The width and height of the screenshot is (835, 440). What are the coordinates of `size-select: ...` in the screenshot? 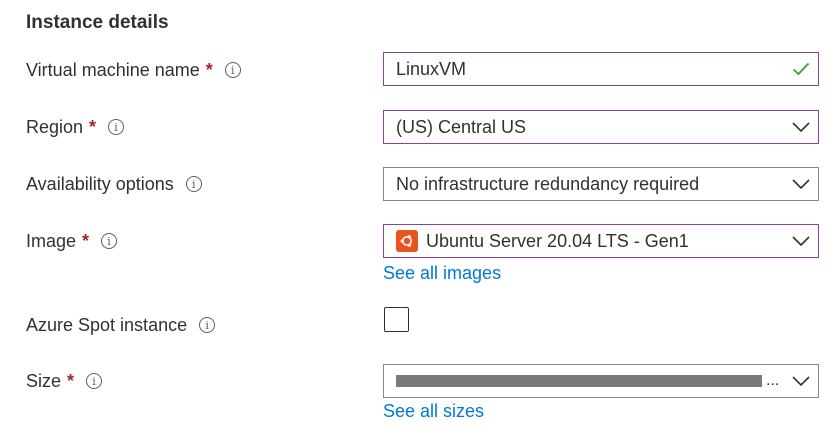 It's located at (601, 381).